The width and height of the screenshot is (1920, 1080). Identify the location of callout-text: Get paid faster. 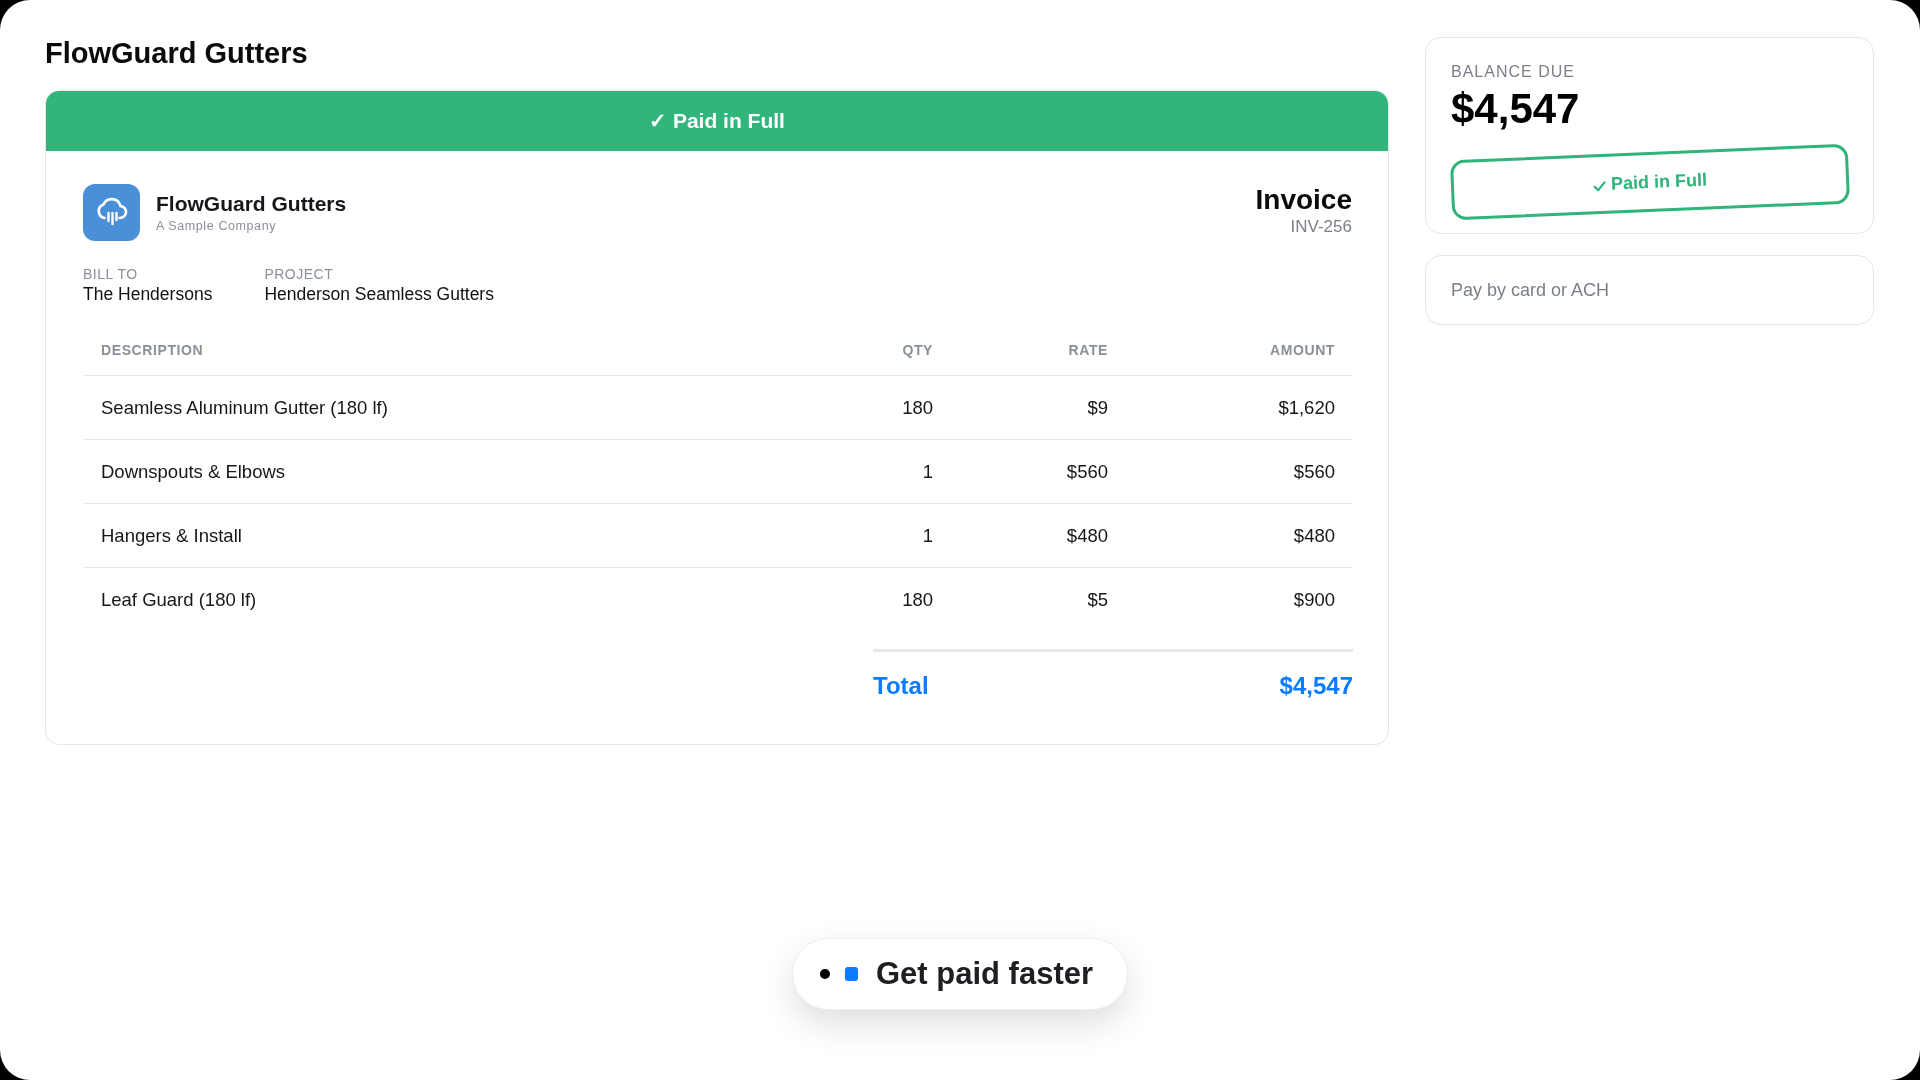
(984, 974).